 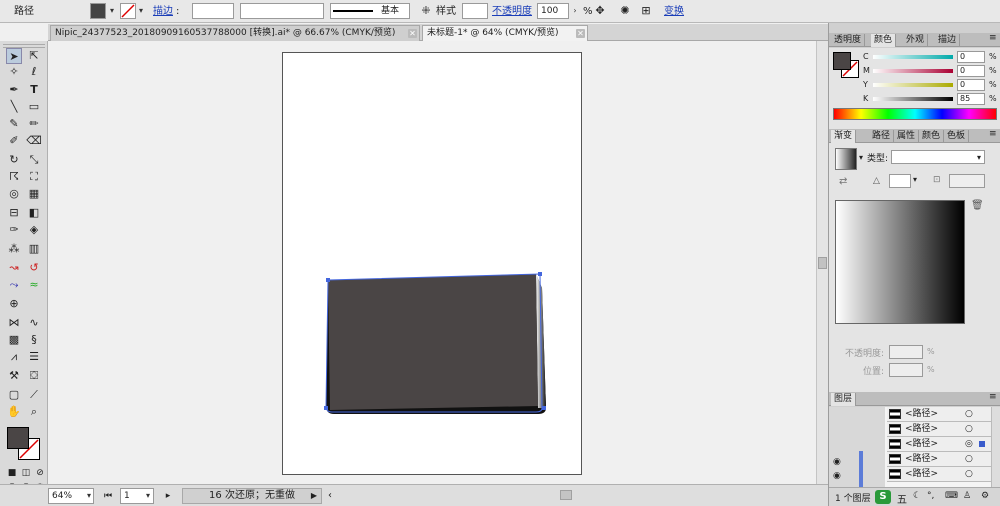 I want to click on tab-transparency: 透明度, so click(x=848, y=40).